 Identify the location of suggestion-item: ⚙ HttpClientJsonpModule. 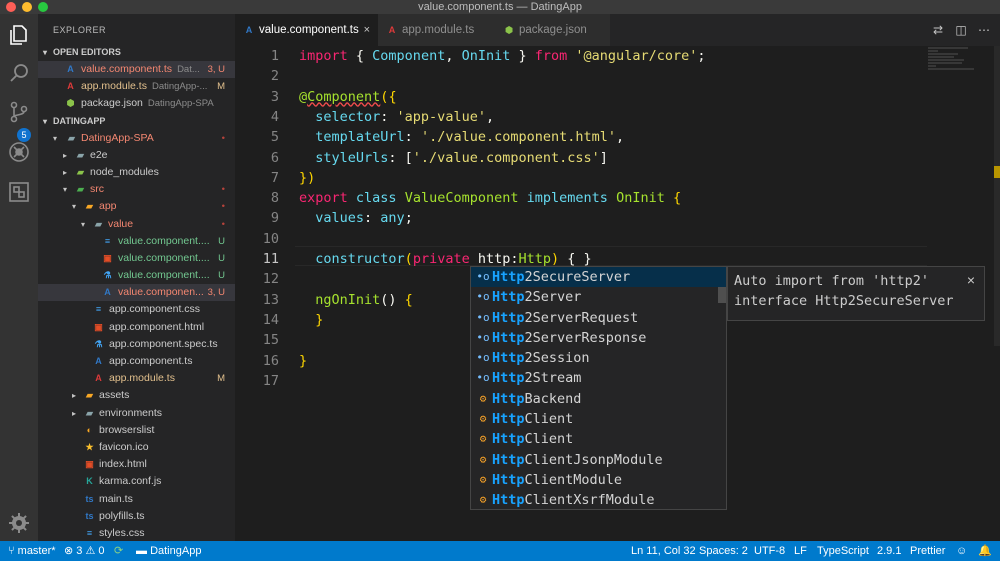
(598, 460).